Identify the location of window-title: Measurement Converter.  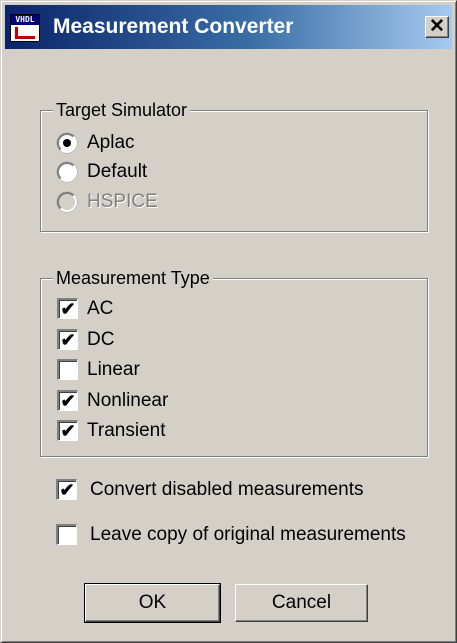
(173, 26).